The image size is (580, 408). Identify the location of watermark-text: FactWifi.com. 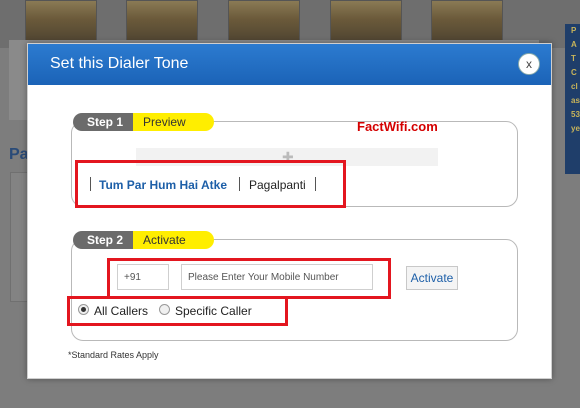
(397, 126).